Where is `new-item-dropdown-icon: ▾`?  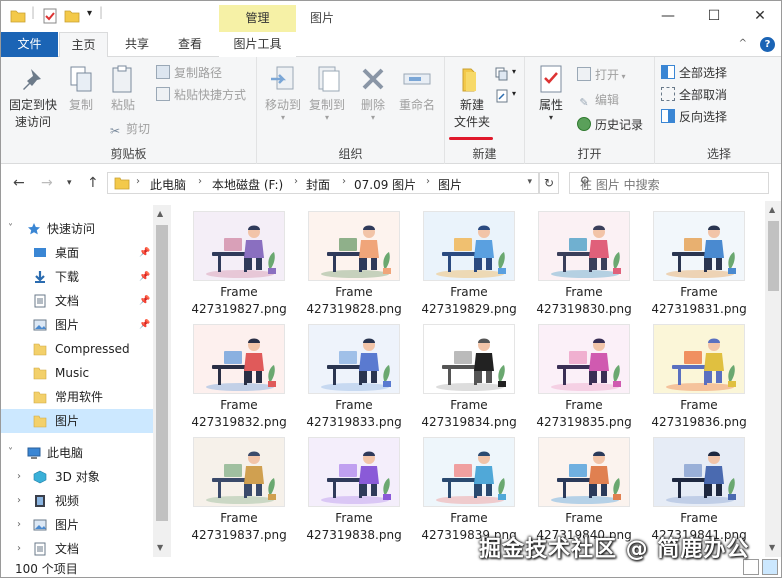 new-item-dropdown-icon: ▾ is located at coordinates (514, 71).